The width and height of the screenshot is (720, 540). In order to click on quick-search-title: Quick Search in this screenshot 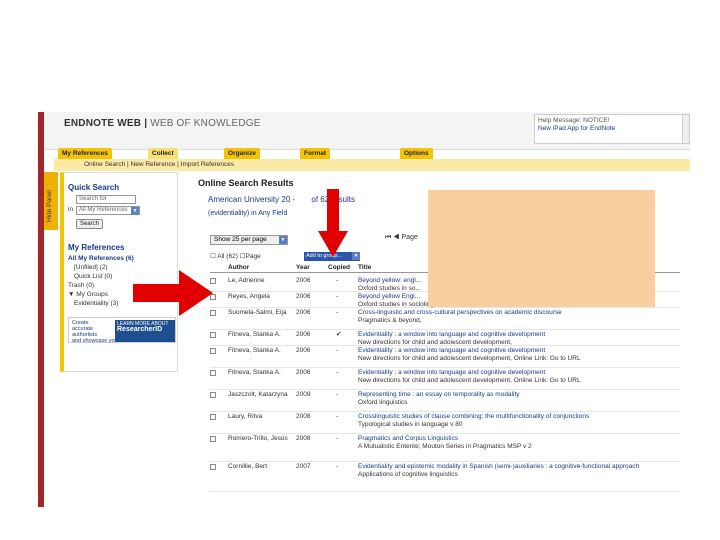, I will do `click(94, 187)`.